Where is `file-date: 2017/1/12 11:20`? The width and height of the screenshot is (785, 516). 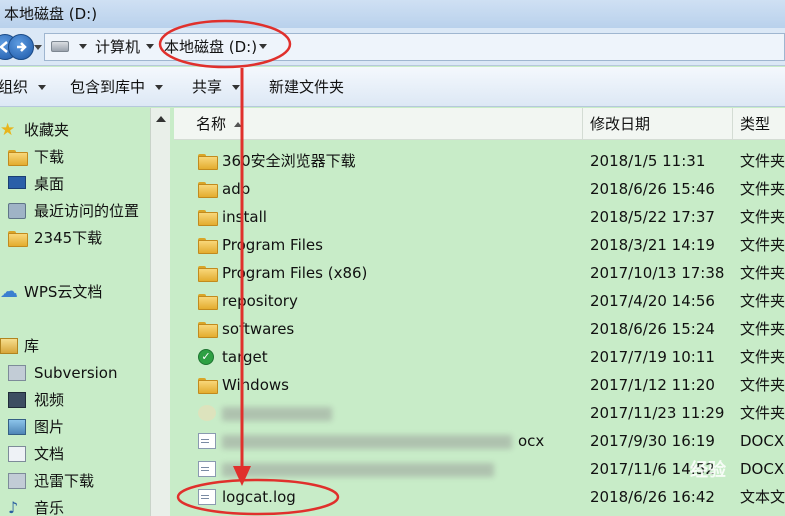
file-date: 2017/1/12 11:20 is located at coordinates (652, 385).